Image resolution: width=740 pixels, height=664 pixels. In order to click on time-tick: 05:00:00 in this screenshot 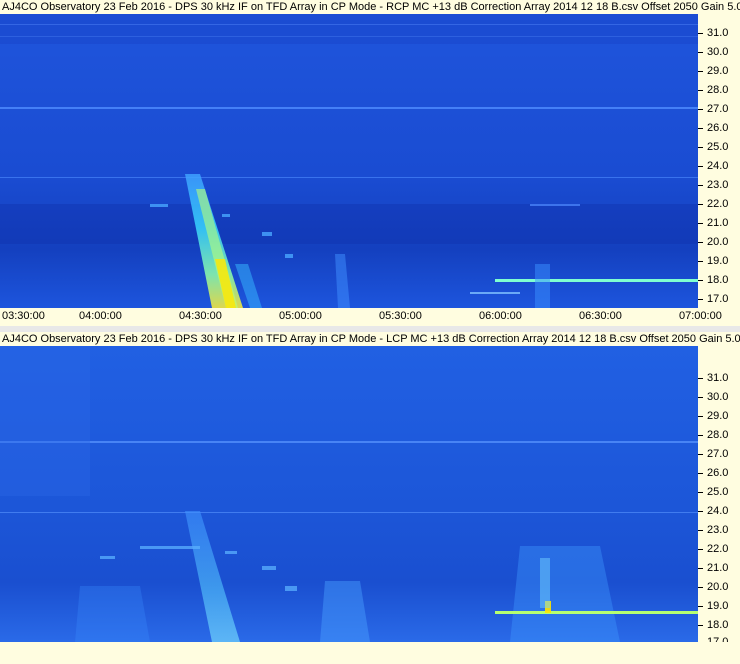, I will do `click(300, 316)`.